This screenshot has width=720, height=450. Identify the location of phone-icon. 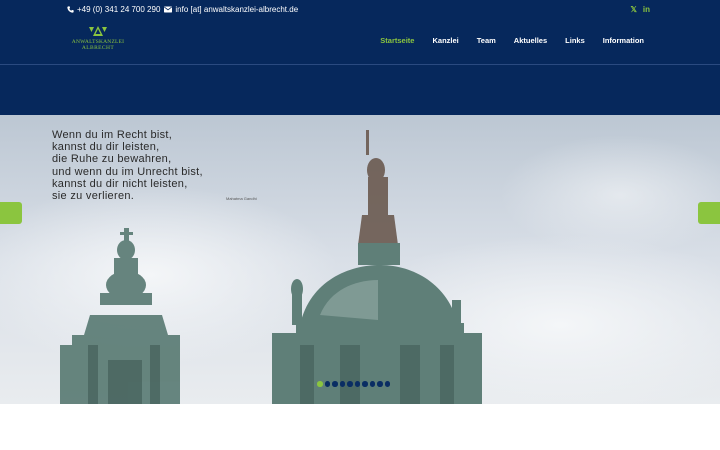
(70, 9).